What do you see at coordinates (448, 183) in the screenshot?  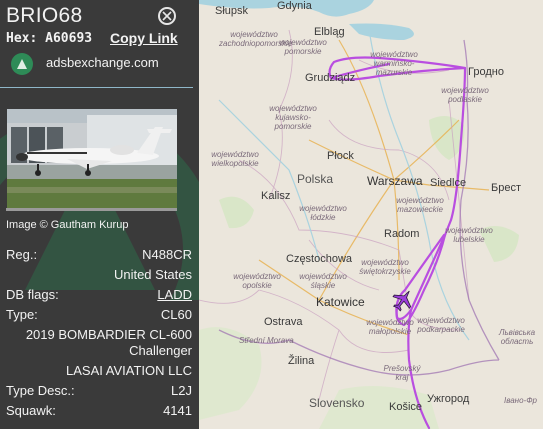 I see `map-label-siedlce: Siedlce` at bounding box center [448, 183].